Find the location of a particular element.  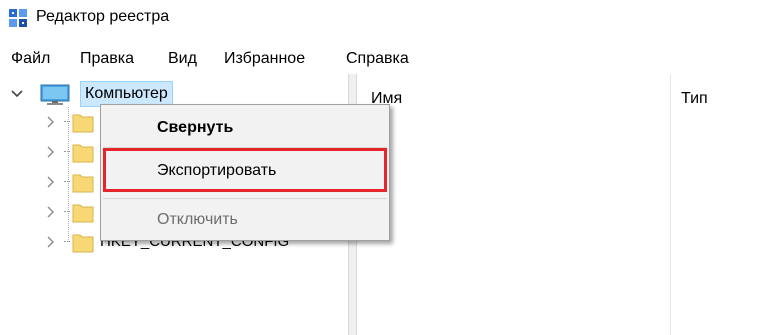

menu-file: Файл is located at coordinates (30, 59).